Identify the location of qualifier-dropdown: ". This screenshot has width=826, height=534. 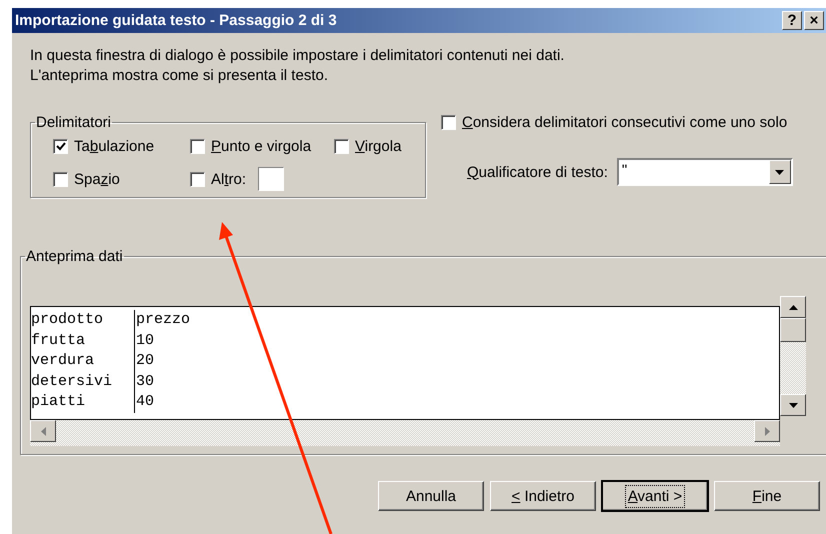
(704, 172).